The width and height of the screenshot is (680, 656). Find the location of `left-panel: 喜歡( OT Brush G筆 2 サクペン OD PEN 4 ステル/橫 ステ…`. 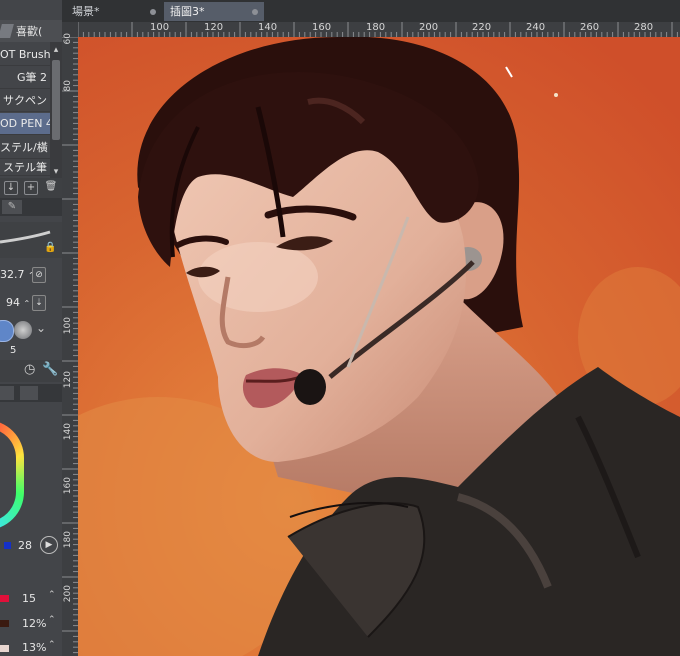

left-panel: 喜歡( OT Brush G筆 2 サクペン OD PEN 4 ステル/橫 ステ… is located at coordinates (31, 328).